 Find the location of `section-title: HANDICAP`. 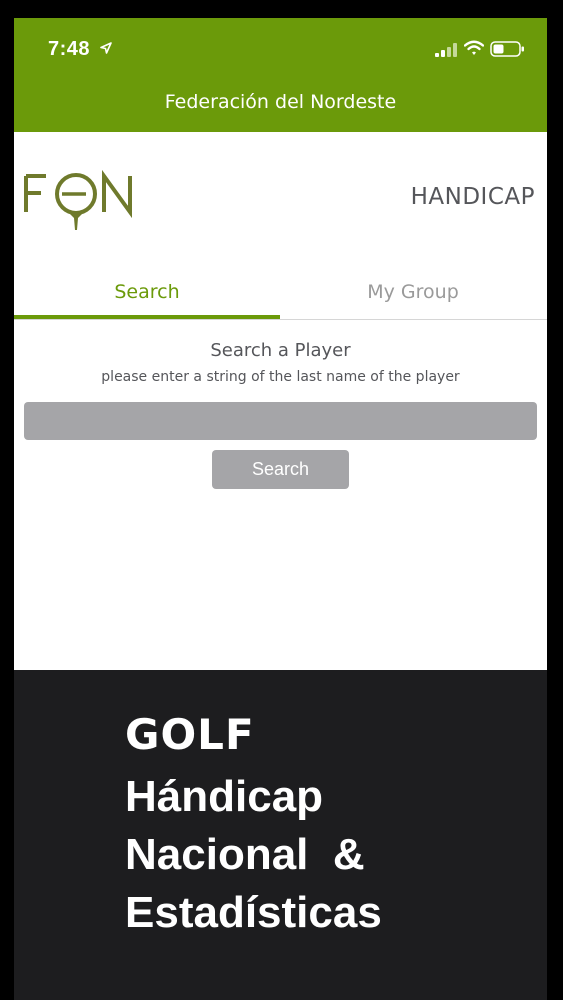

section-title: HANDICAP is located at coordinates (472, 197).